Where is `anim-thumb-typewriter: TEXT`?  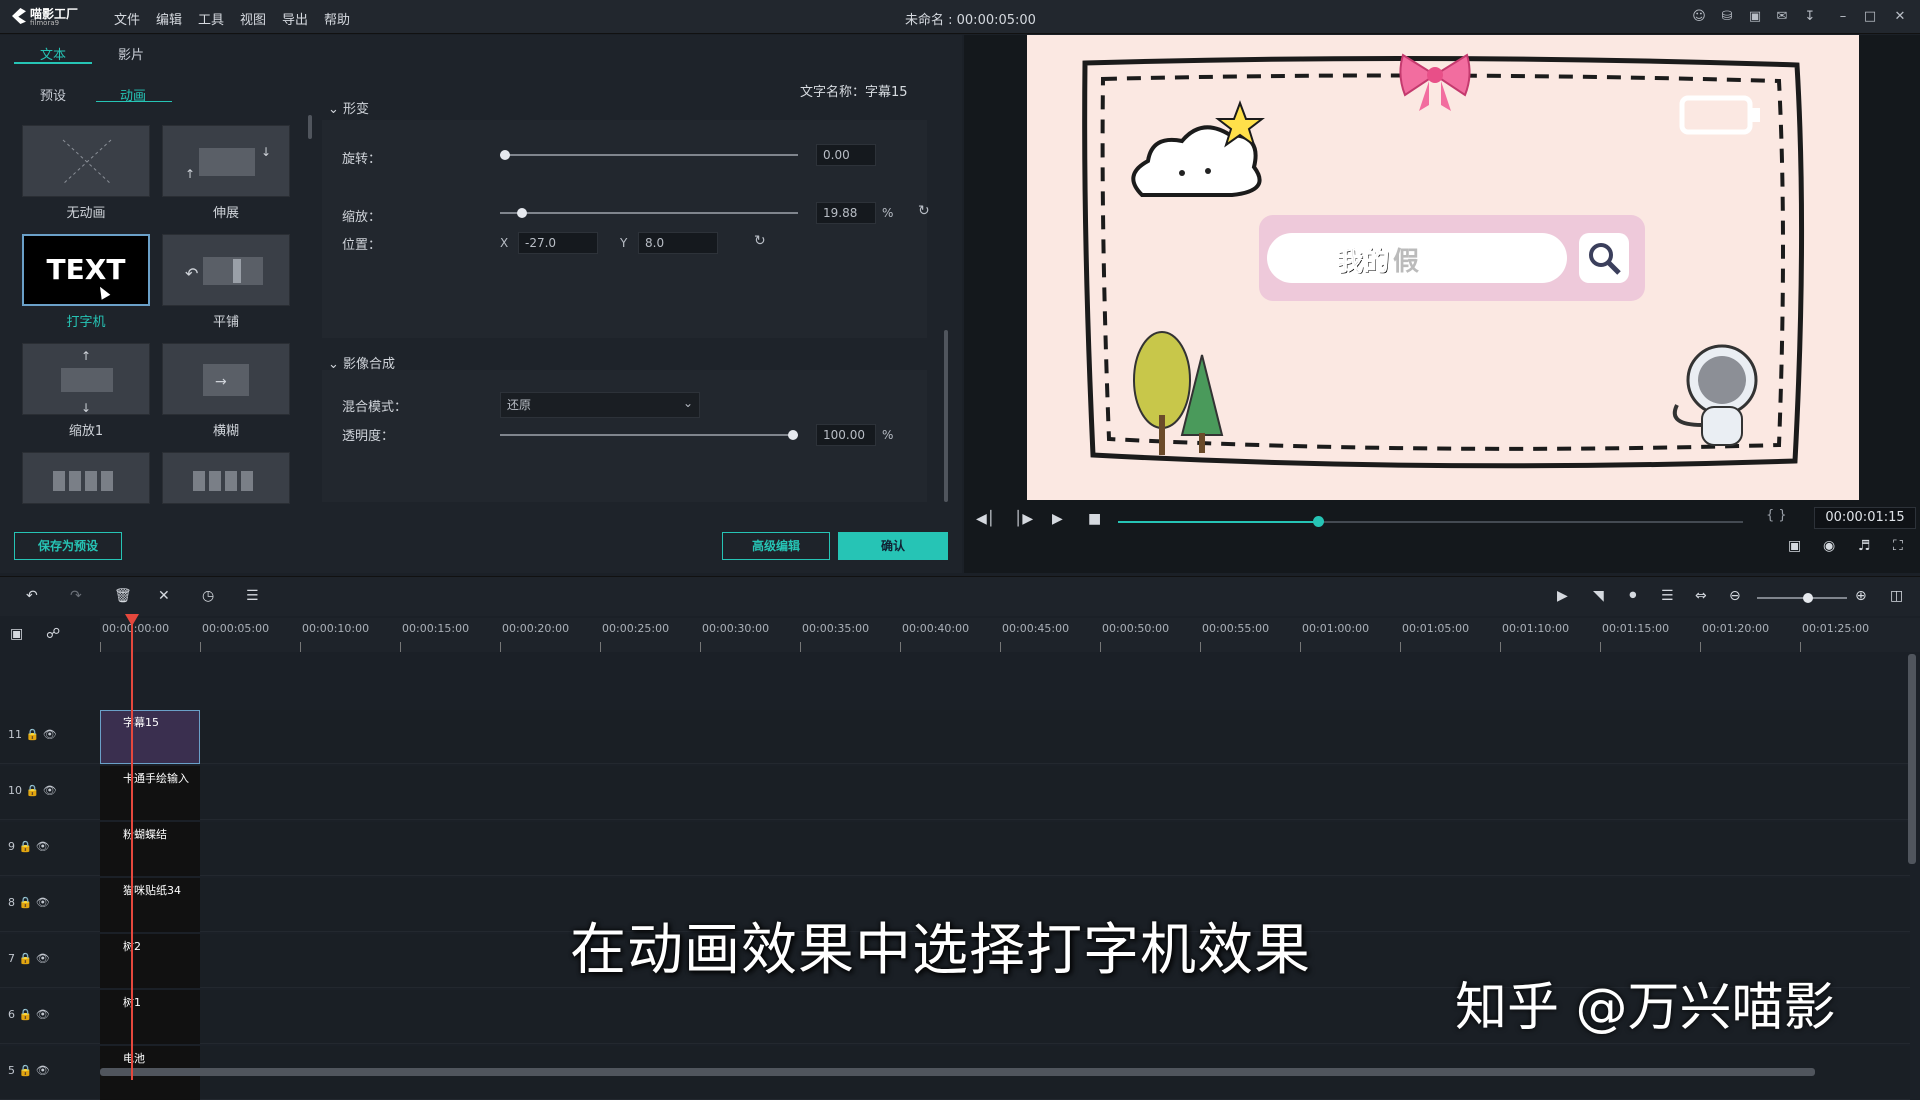
anim-thumb-typewriter: TEXT is located at coordinates (86, 270).